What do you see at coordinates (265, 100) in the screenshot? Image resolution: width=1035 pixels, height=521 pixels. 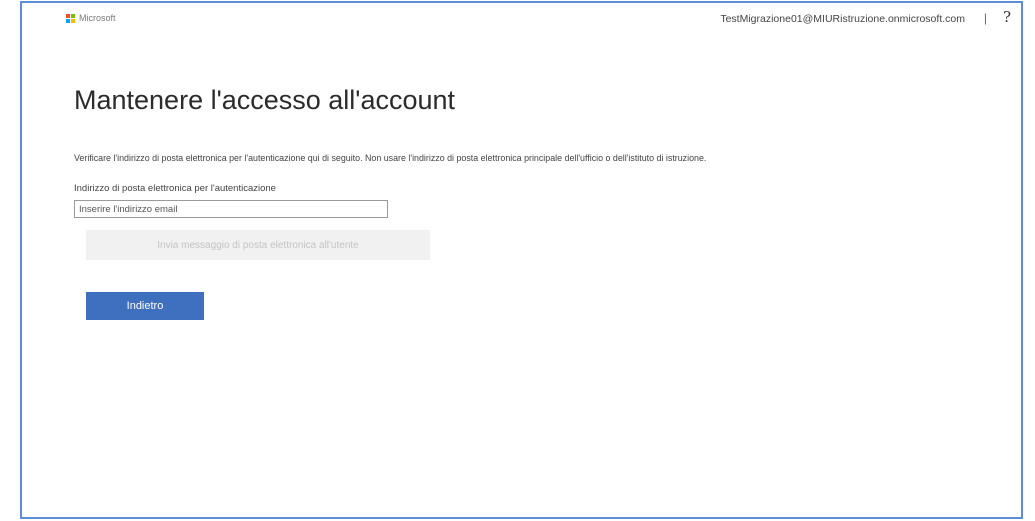 I see `page-title: Mantenere l'accesso all'account` at bounding box center [265, 100].